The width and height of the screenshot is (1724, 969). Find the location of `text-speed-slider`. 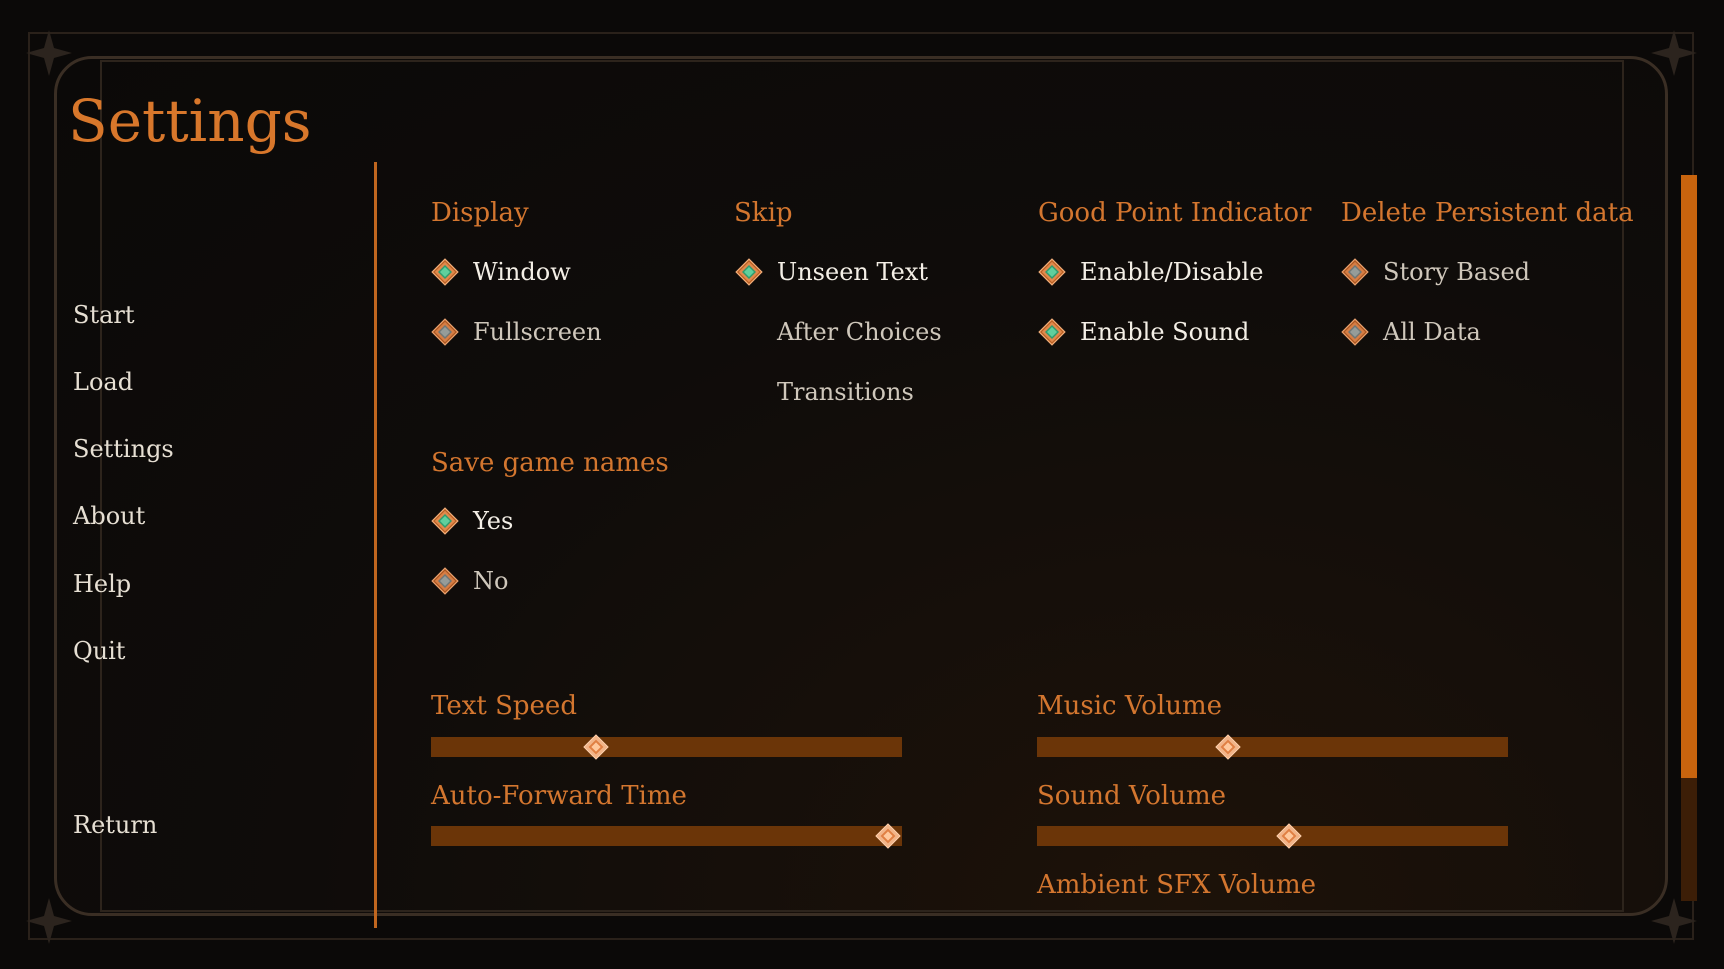

text-speed-slider is located at coordinates (666, 747).